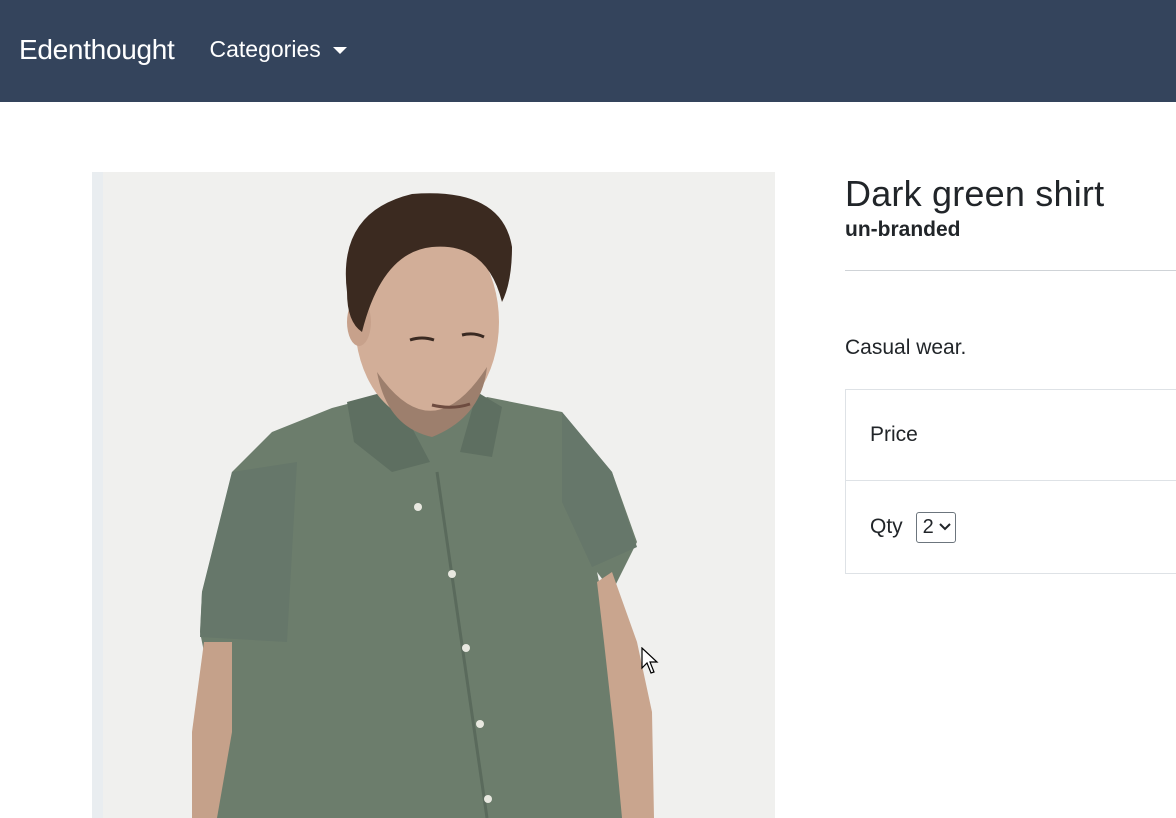 This screenshot has height=818, width=1176. What do you see at coordinates (935, 527) in the screenshot?
I see `qty-select: 2` at bounding box center [935, 527].